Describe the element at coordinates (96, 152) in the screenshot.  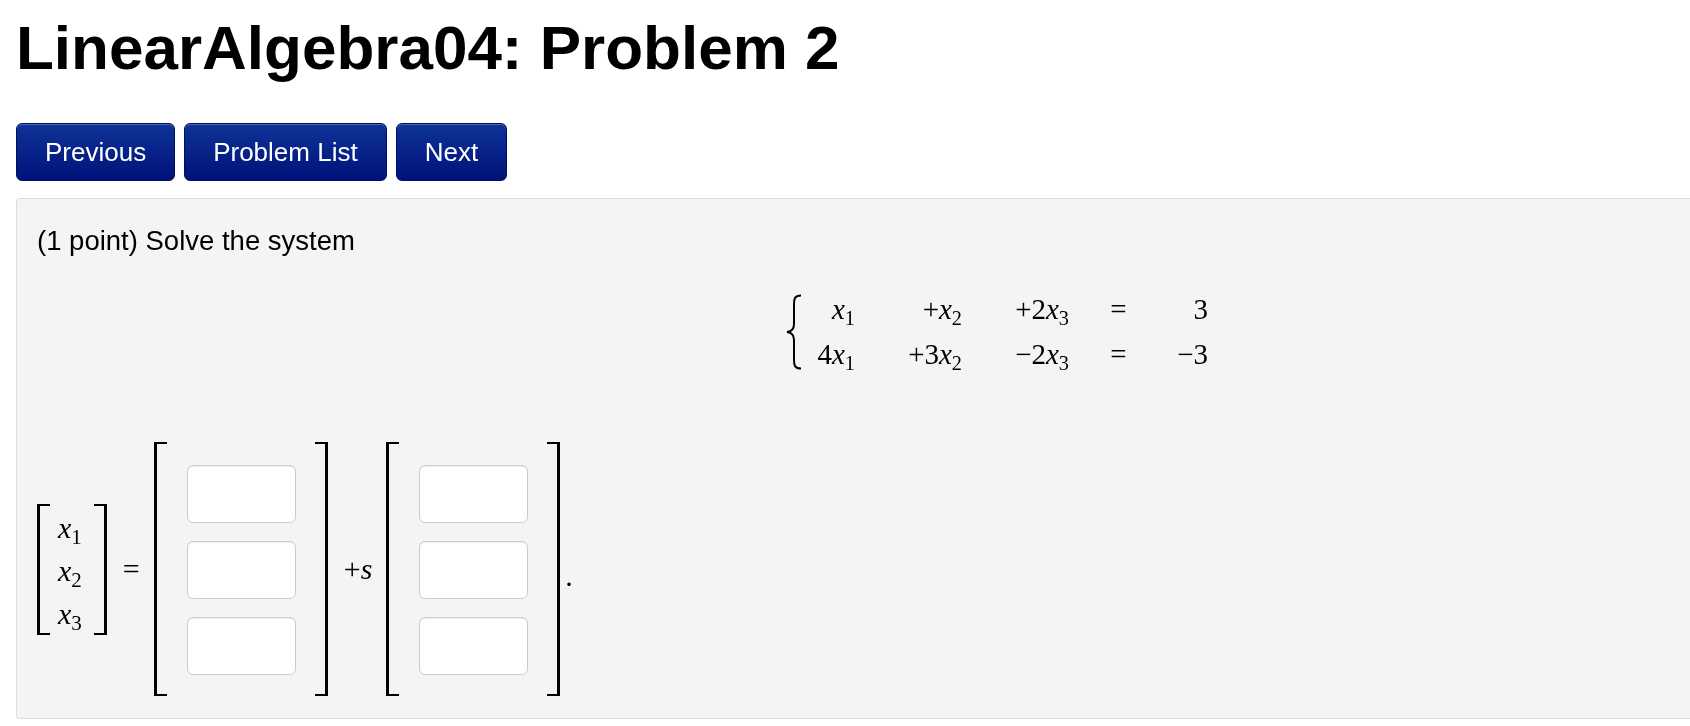
I see `nav-button: Previous` at that location.